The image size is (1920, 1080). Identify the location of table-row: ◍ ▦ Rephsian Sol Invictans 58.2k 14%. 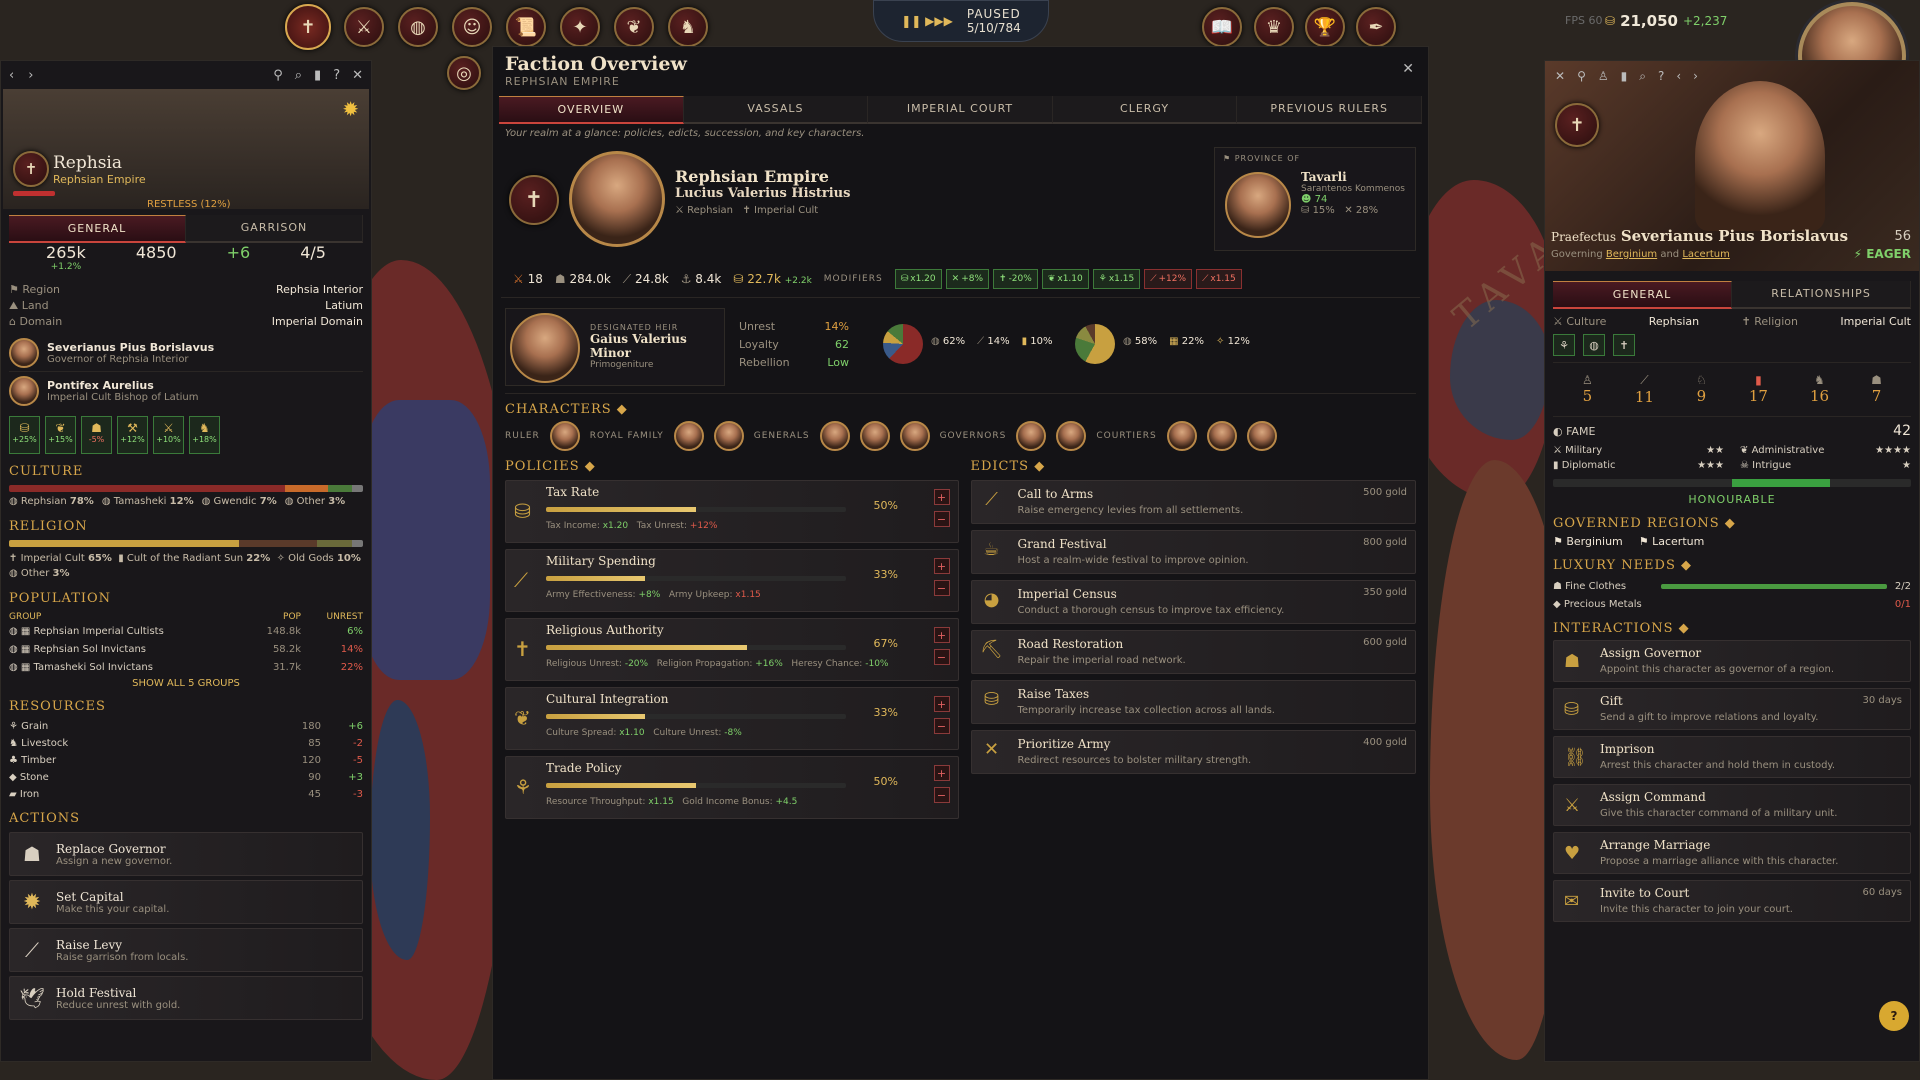
(186, 649).